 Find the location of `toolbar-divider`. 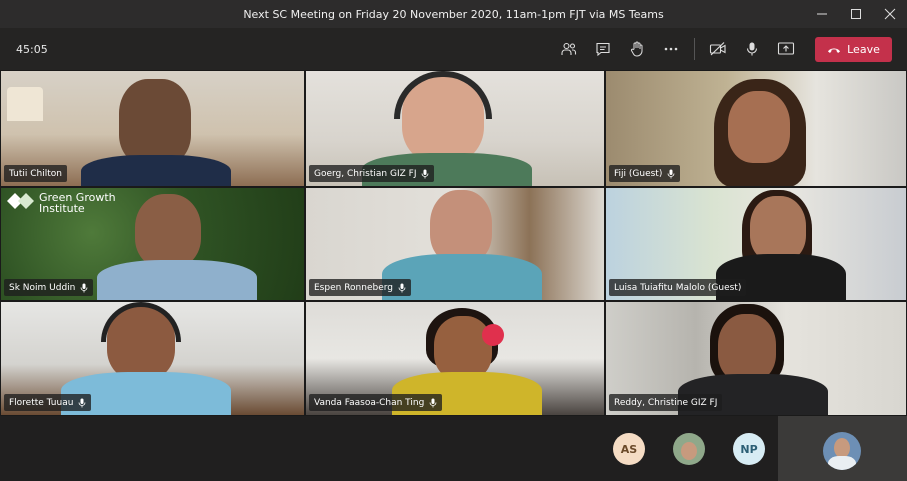

toolbar-divider is located at coordinates (694, 49).